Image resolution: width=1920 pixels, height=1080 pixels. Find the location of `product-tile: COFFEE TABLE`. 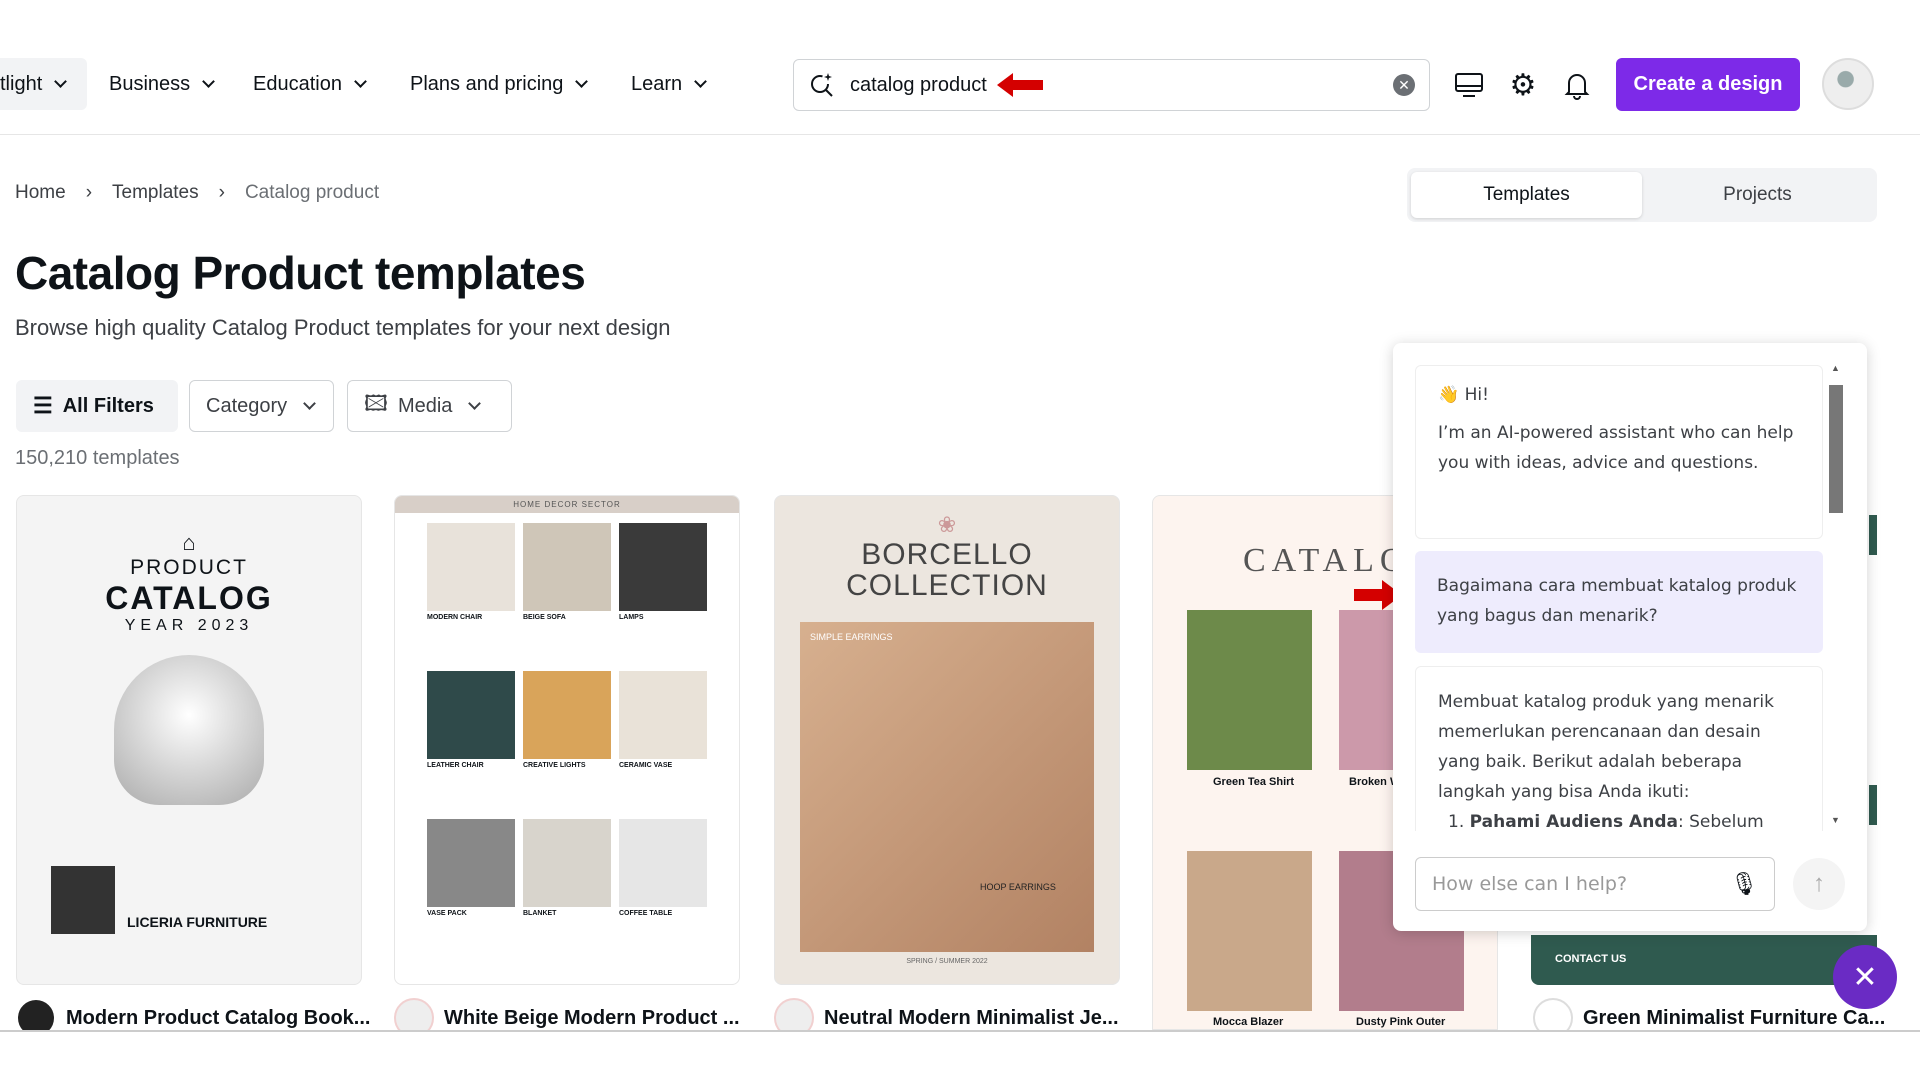

product-tile: COFFEE TABLE is located at coordinates (663, 889).